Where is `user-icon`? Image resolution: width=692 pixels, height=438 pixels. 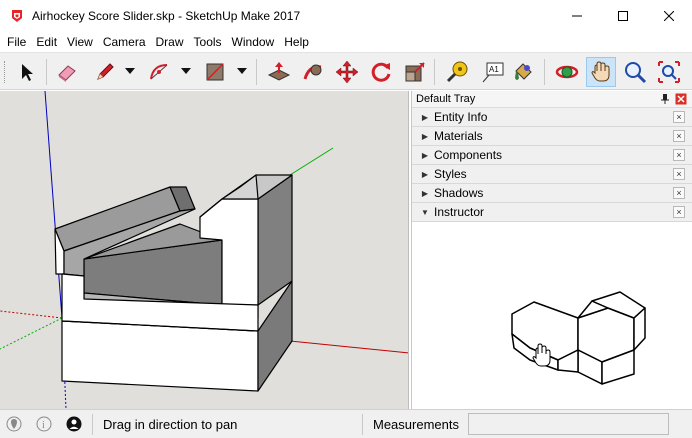 user-icon is located at coordinates (74, 424).